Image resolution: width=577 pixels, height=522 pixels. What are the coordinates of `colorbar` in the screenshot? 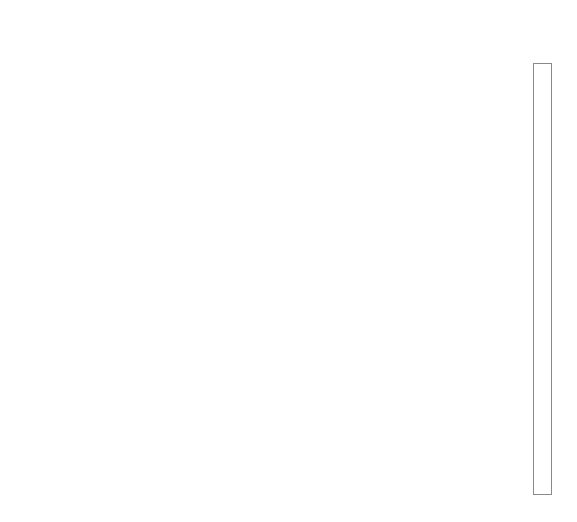 It's located at (555, 279).